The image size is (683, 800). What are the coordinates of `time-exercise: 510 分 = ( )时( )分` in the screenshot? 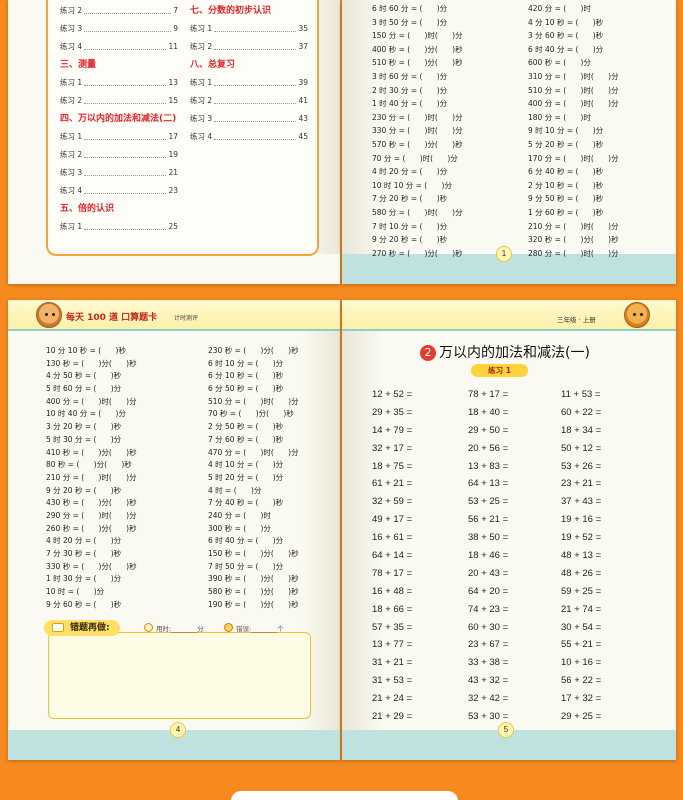 It's located at (573, 90).